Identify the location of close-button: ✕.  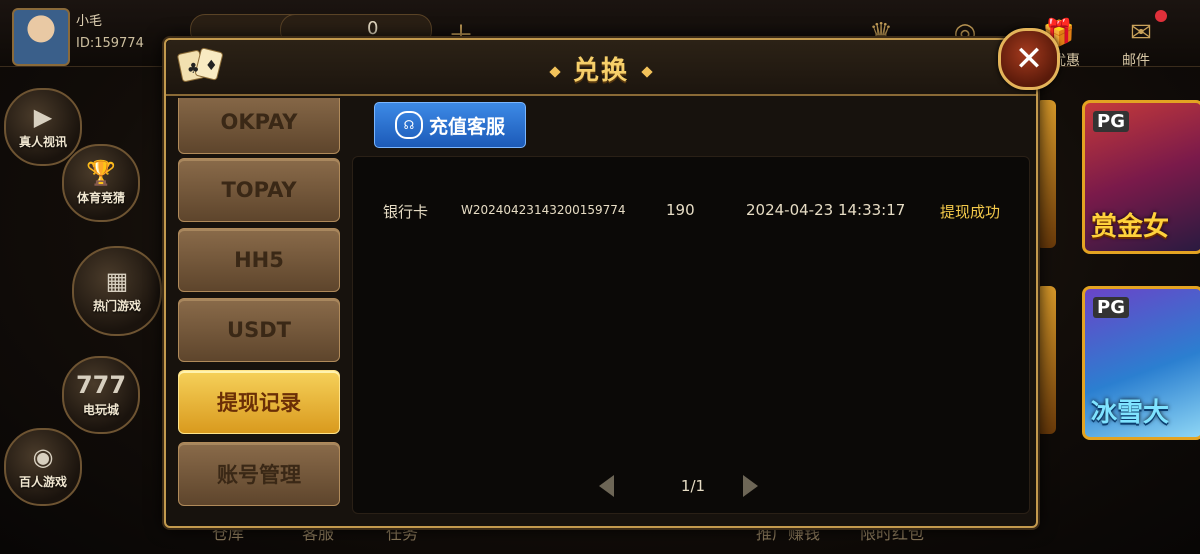
(1029, 59).